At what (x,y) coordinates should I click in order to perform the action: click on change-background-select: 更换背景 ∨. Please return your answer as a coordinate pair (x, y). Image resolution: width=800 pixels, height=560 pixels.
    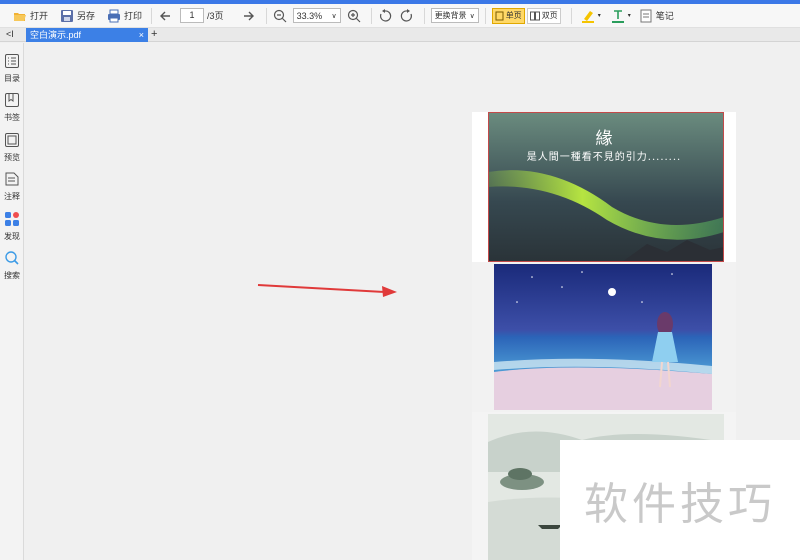
    Looking at the image, I should click on (454, 15).